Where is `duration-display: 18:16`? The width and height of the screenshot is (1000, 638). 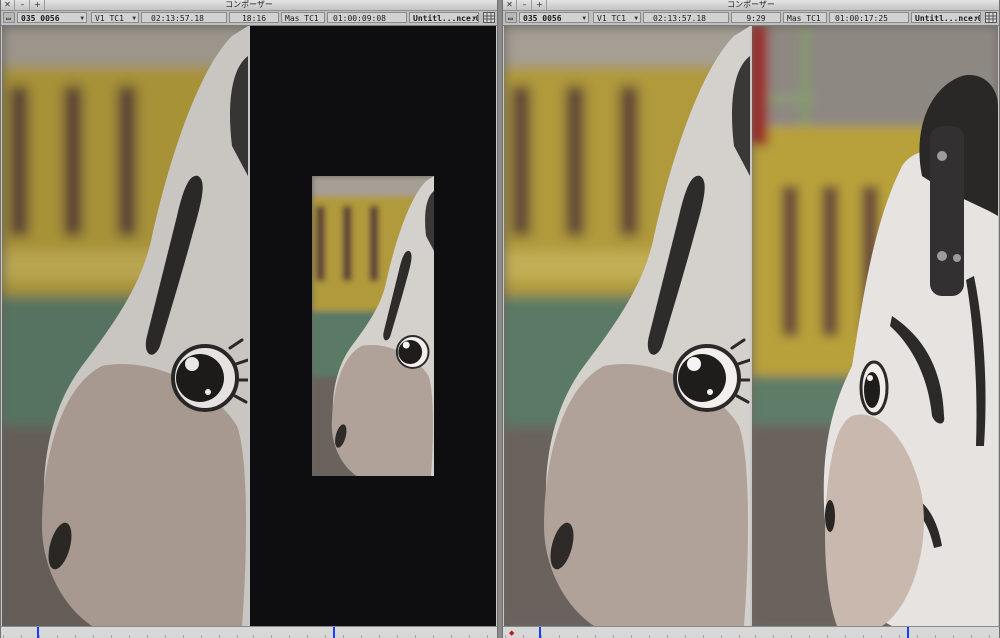 duration-display: 18:16 is located at coordinates (254, 17).